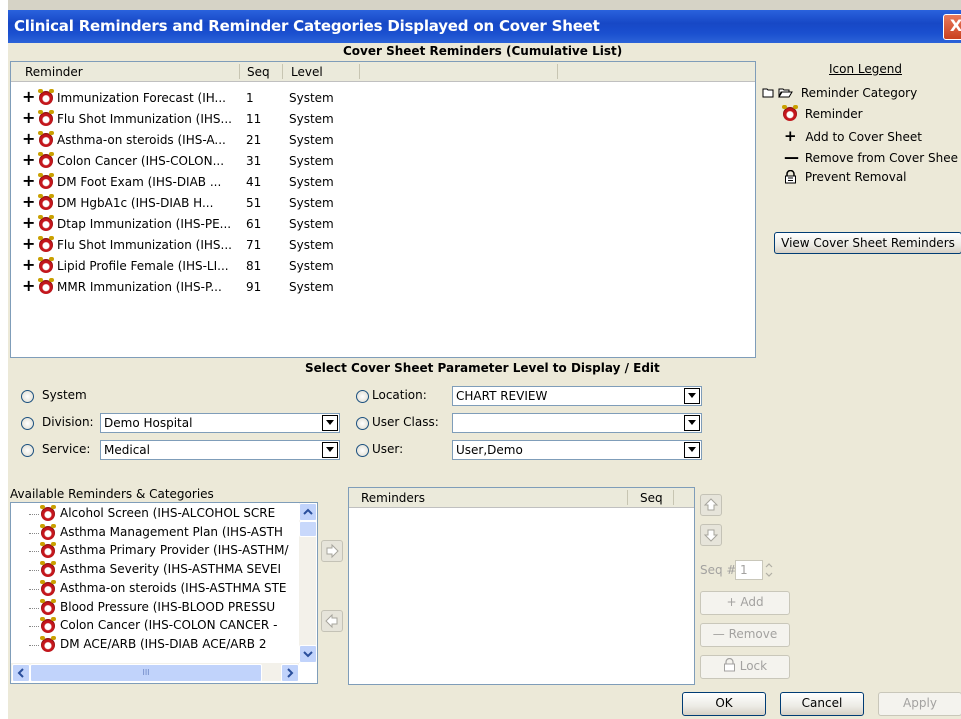 Image resolution: width=961 pixels, height=719 pixels. Describe the element at coordinates (146, 673) in the screenshot. I see `hscroll-thumb: III` at that location.